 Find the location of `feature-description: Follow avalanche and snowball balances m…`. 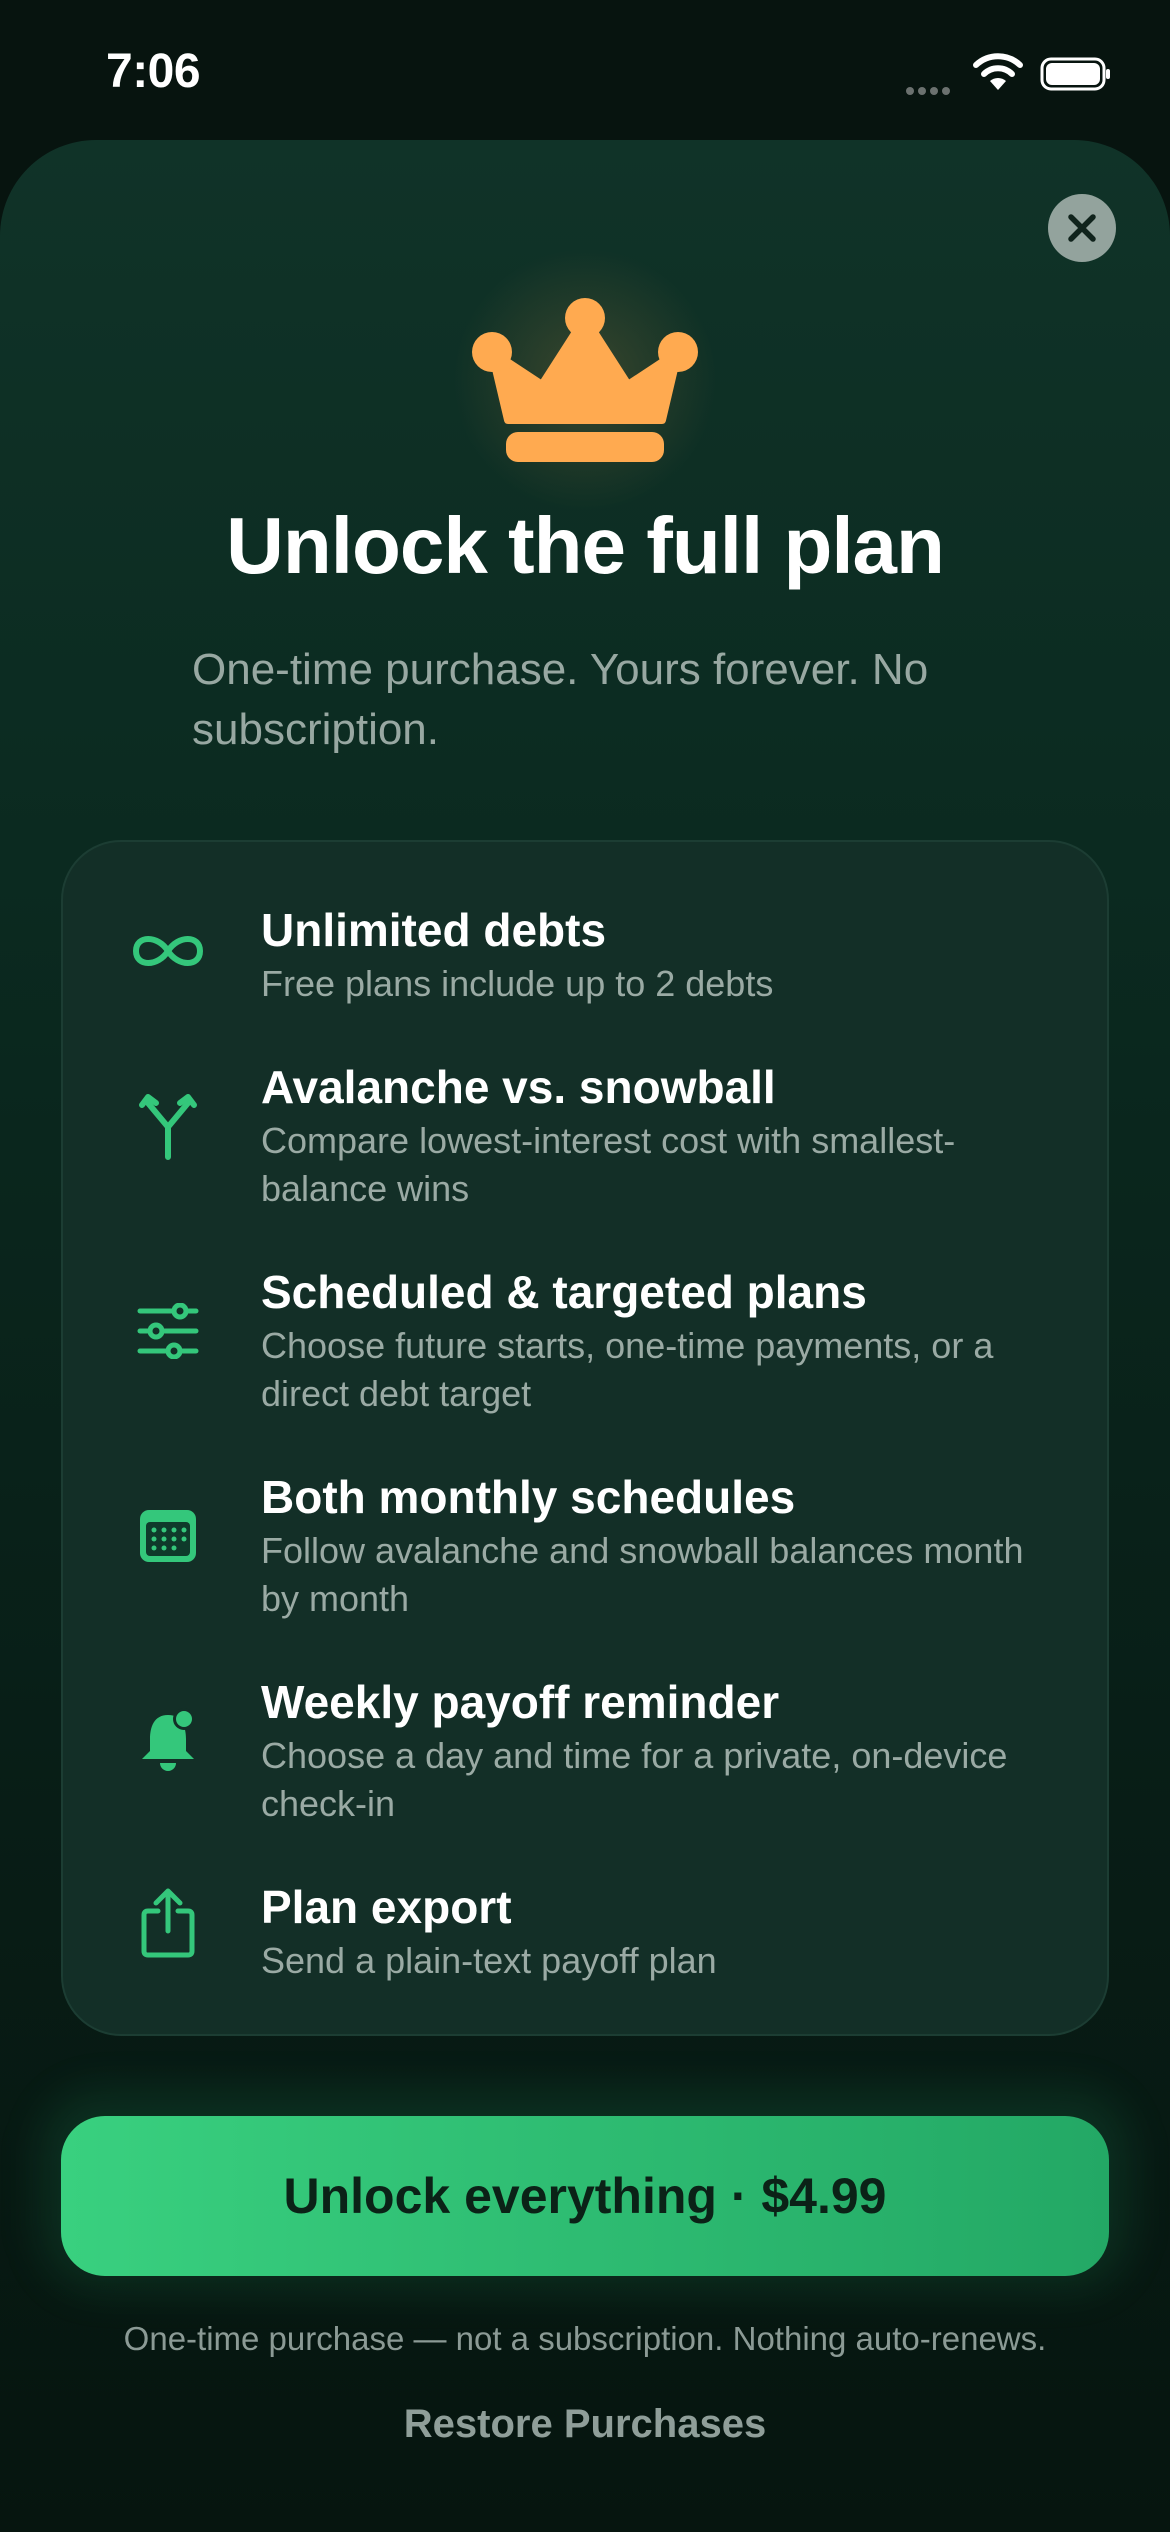

feature-description: Follow avalanche and snowball balances m… is located at coordinates (642, 1574).